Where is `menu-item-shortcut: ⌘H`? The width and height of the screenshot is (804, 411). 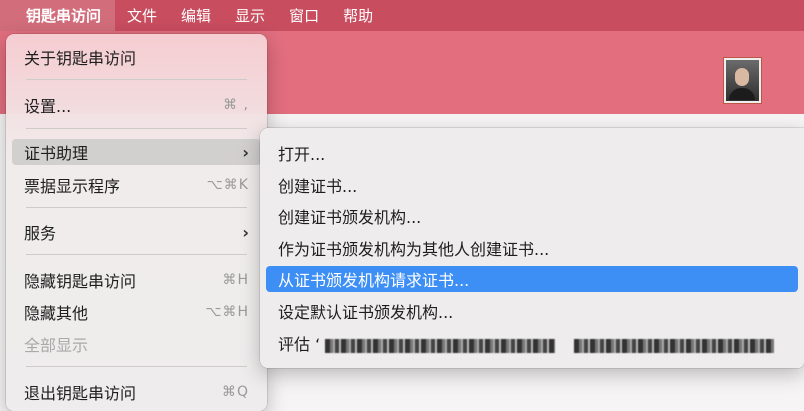 menu-item-shortcut: ⌘H is located at coordinates (235, 280).